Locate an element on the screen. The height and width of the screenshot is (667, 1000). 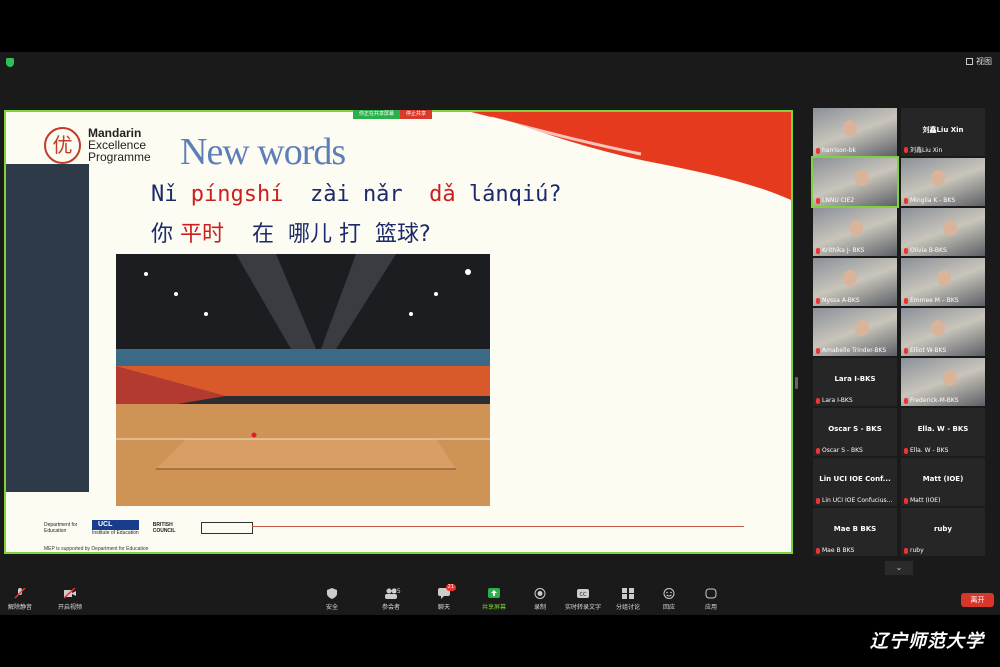
leave-button: 离开 is located at coordinates (977, 600).